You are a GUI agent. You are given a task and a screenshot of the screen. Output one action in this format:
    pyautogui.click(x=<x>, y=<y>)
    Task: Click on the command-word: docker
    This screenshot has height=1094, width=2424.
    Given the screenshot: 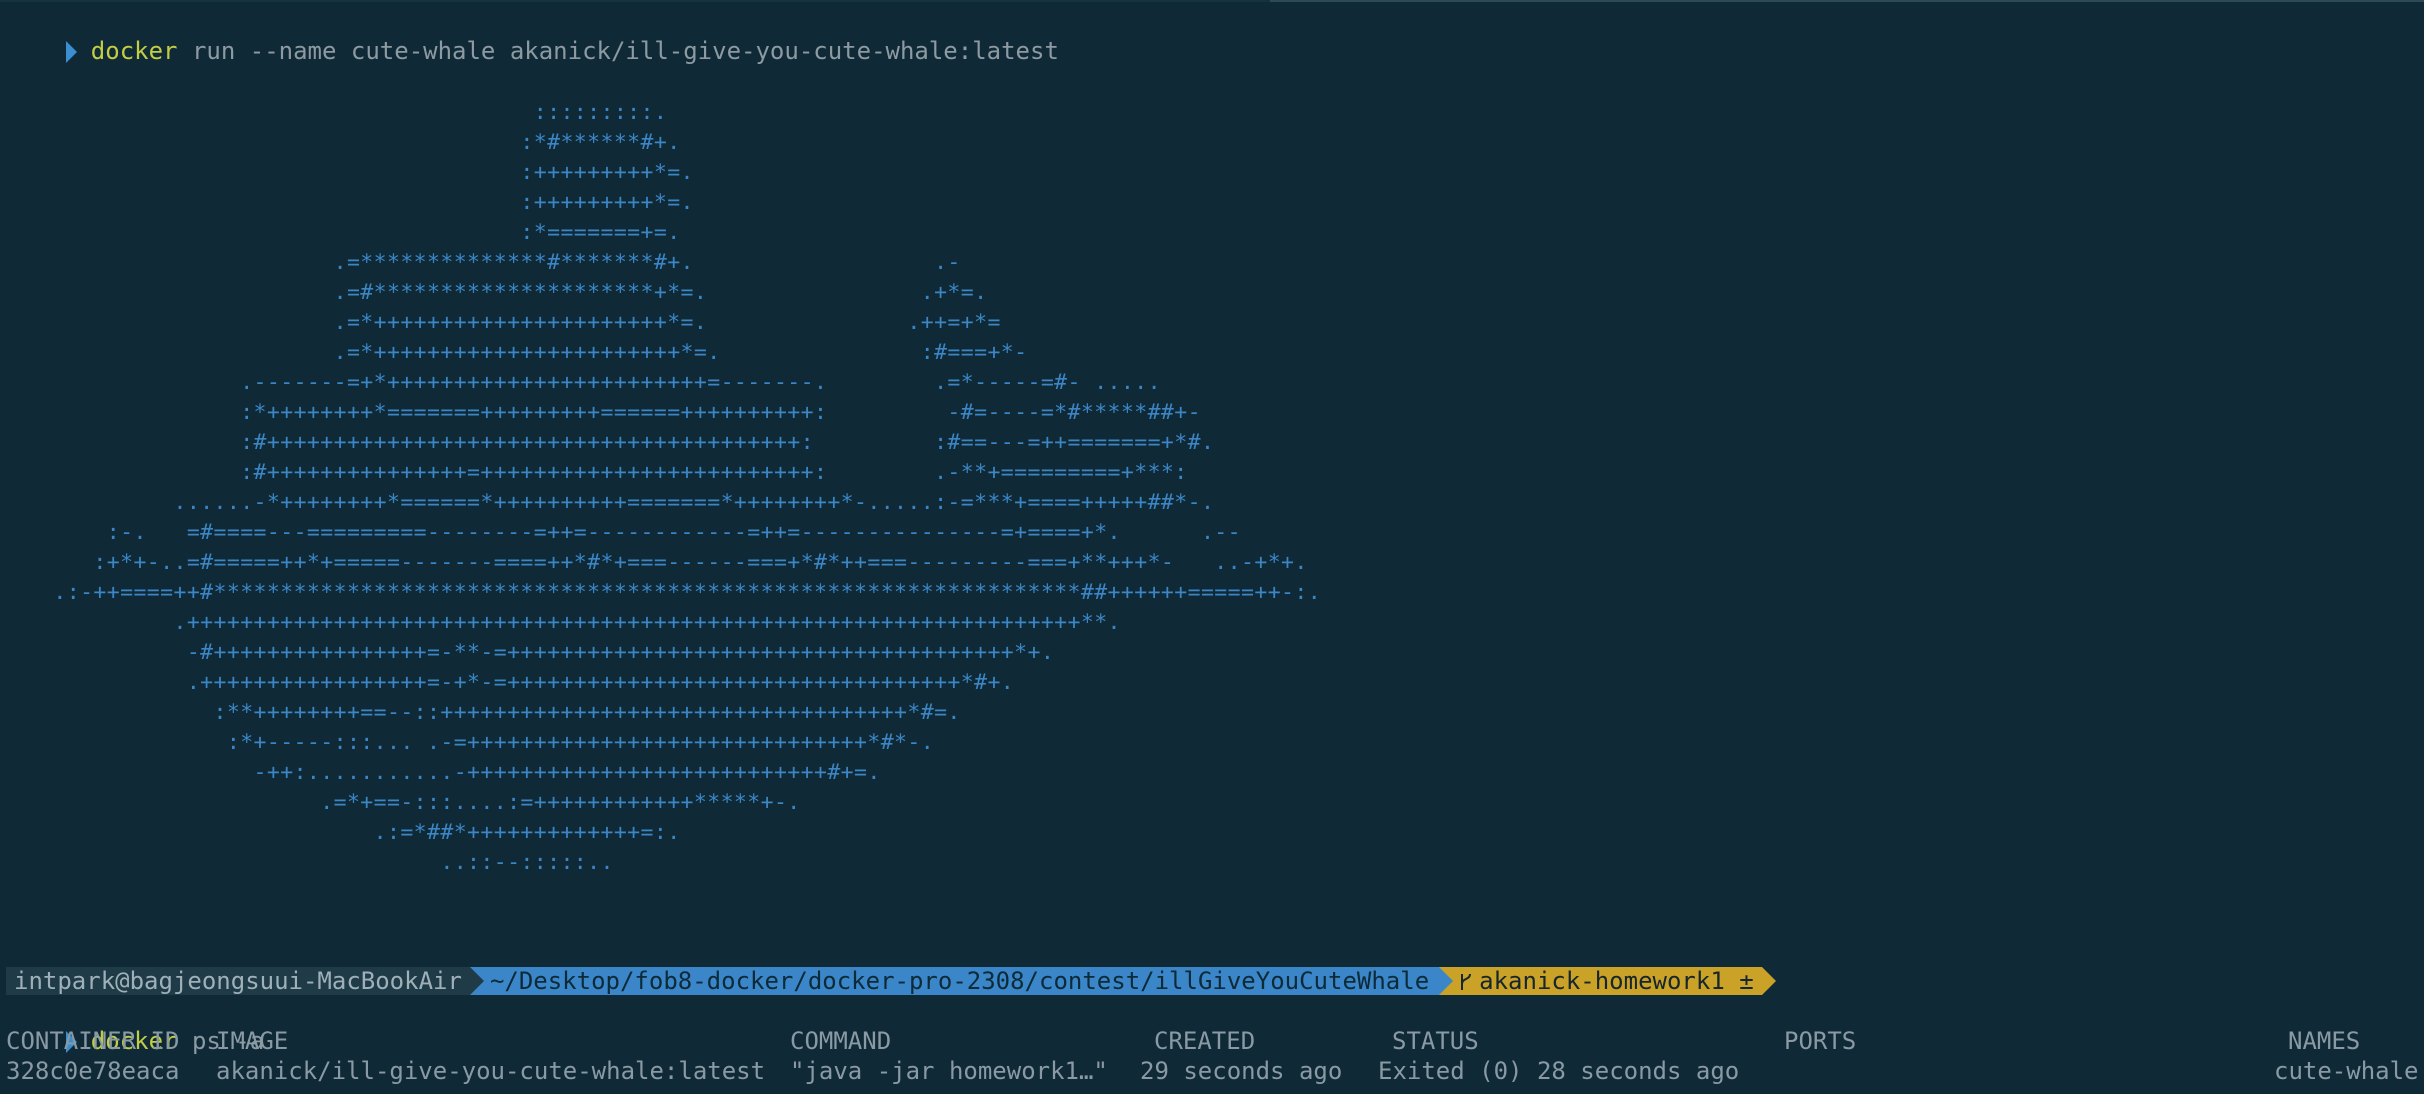 What is the action you would take?
    pyautogui.click(x=134, y=51)
    